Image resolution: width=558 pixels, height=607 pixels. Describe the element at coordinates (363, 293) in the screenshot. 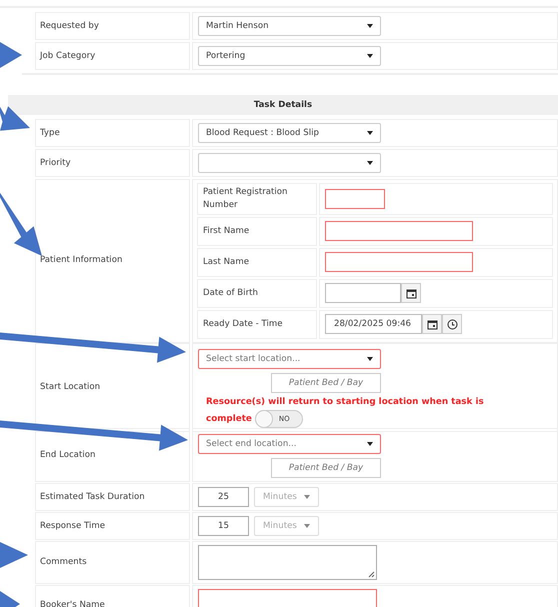

I see `date-field` at that location.